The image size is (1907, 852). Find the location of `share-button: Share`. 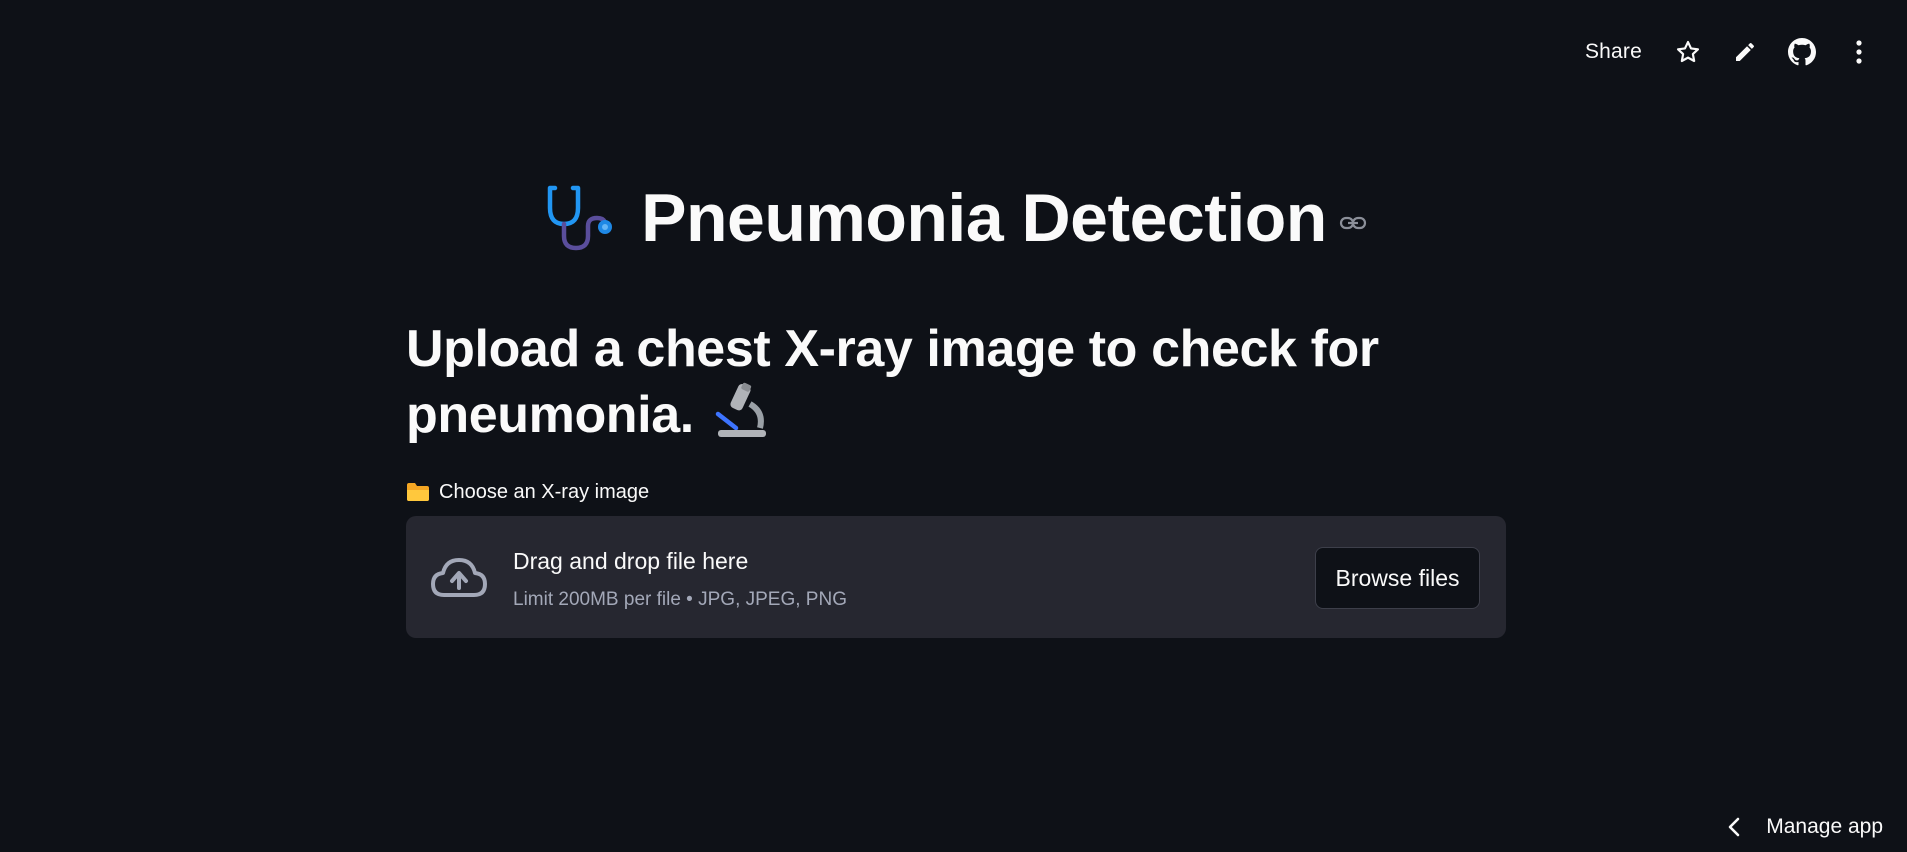

share-button: Share is located at coordinates (1613, 52).